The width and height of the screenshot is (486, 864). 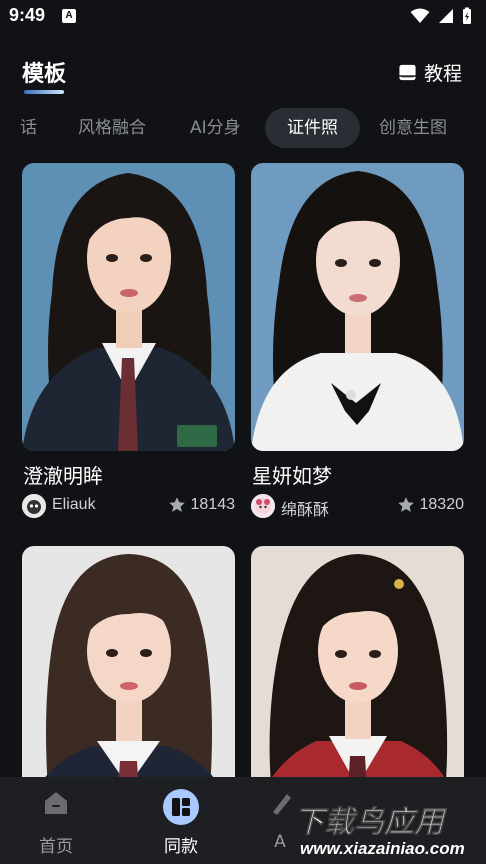 I want to click on grid-icon, so click(x=181, y=807).